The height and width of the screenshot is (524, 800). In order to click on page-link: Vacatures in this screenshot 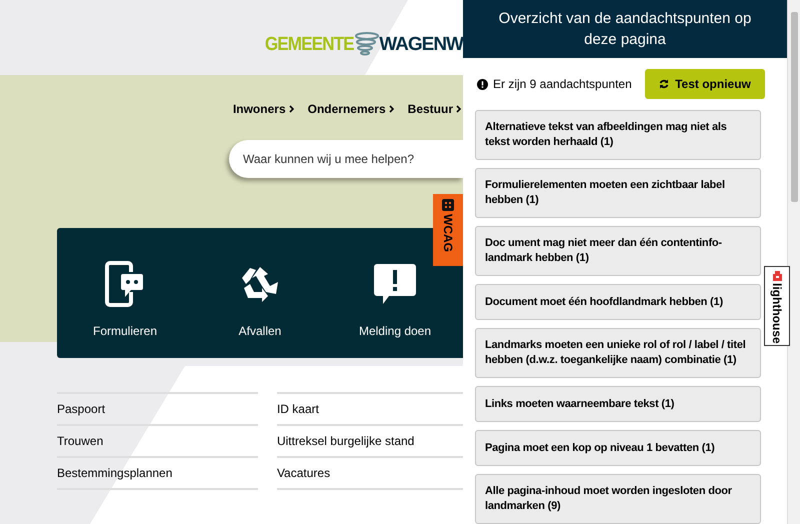, I will do `click(303, 473)`.